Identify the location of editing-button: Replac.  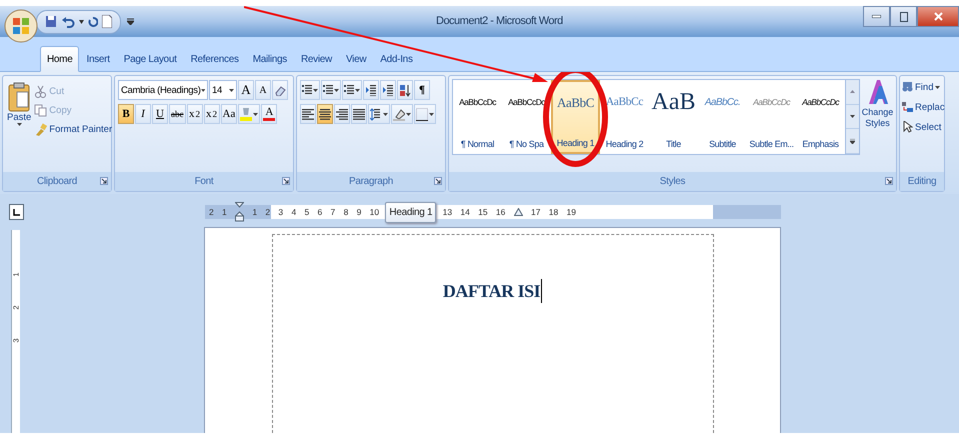
(923, 107).